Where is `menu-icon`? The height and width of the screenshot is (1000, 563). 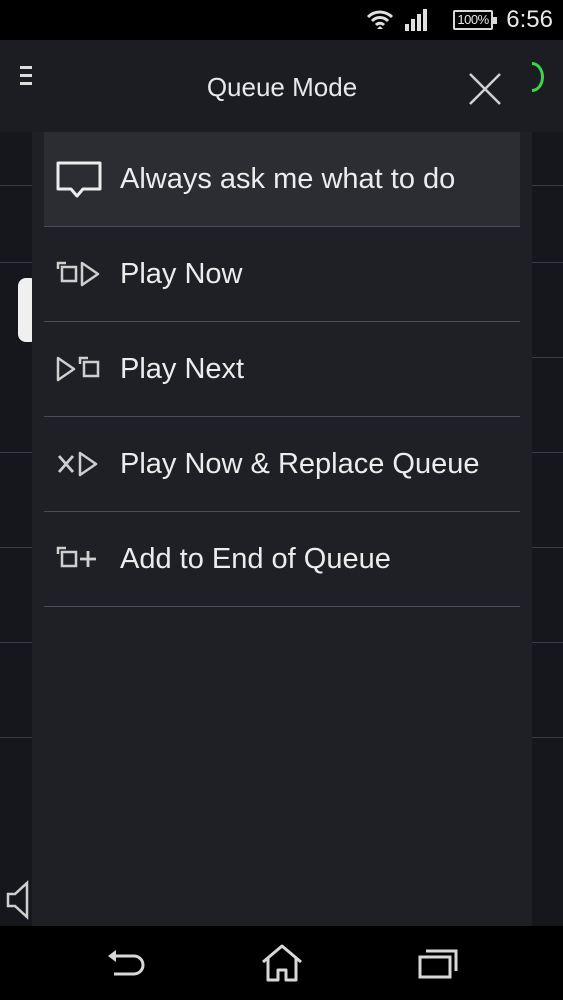 menu-icon is located at coordinates (26, 78).